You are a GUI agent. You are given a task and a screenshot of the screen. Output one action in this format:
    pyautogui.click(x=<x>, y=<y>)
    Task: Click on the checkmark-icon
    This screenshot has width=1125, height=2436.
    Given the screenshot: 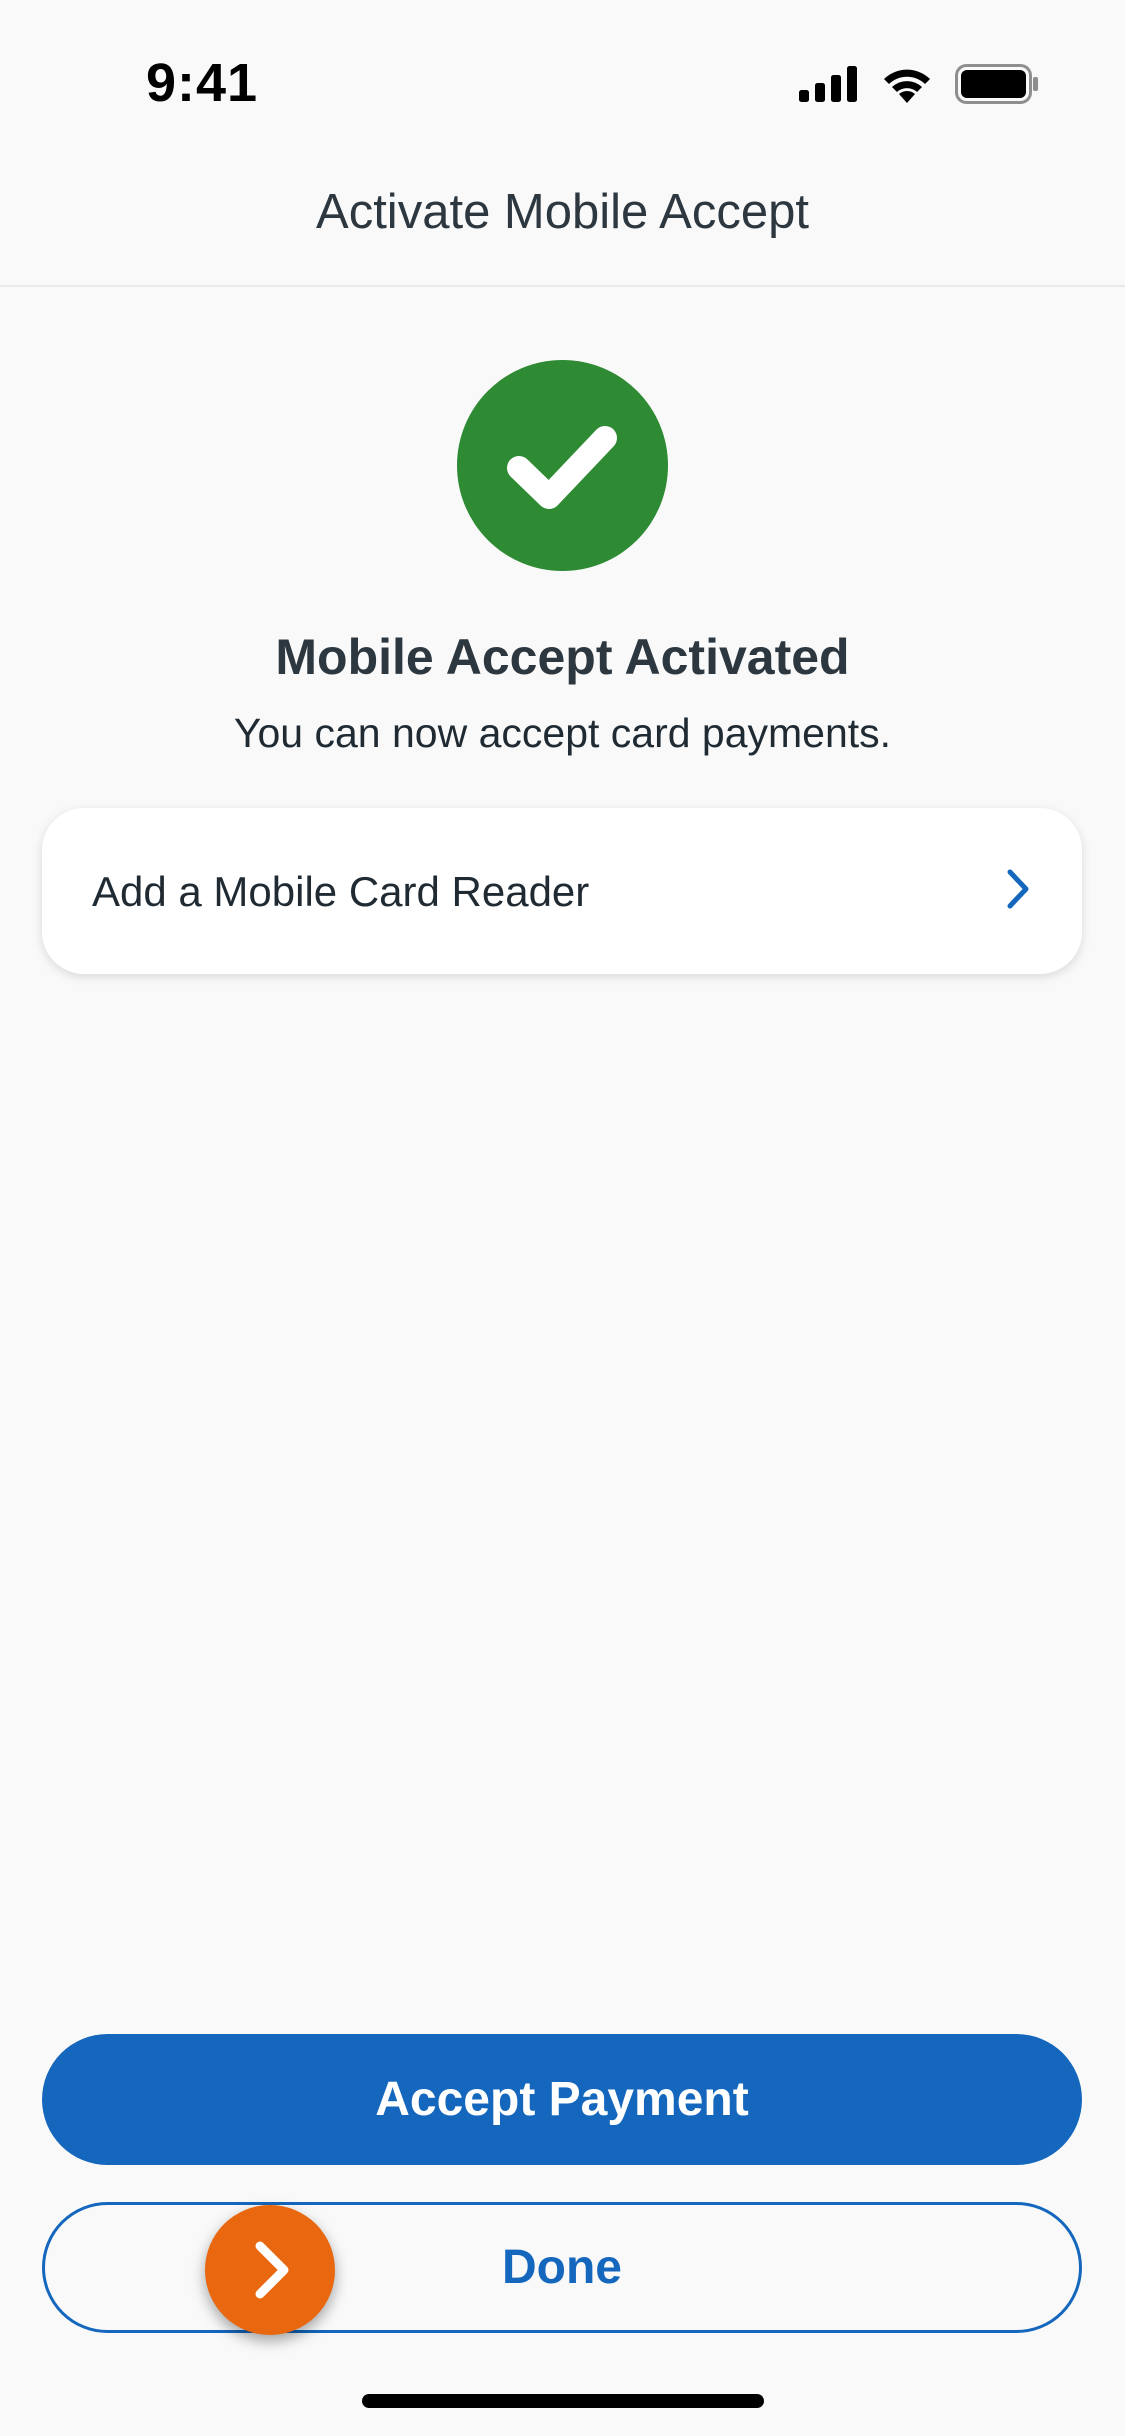 What is the action you would take?
    pyautogui.click(x=562, y=465)
    